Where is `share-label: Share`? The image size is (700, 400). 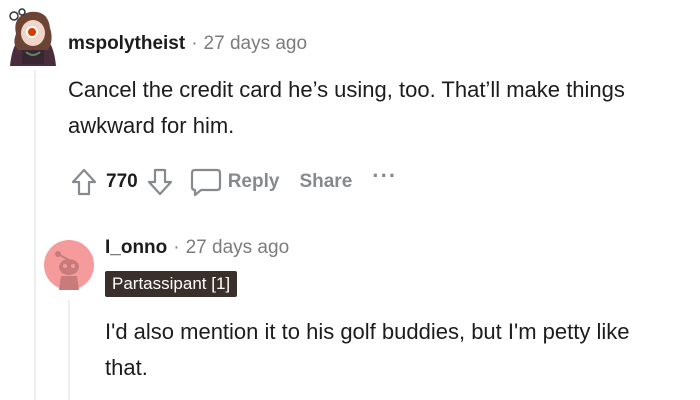 share-label: Share is located at coordinates (326, 181).